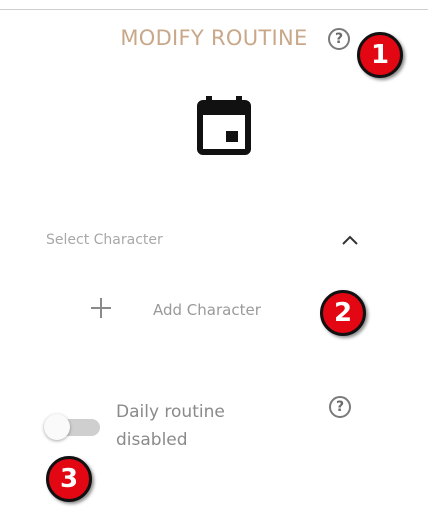  Describe the element at coordinates (57, 427) in the screenshot. I see `toggle-knob` at that location.